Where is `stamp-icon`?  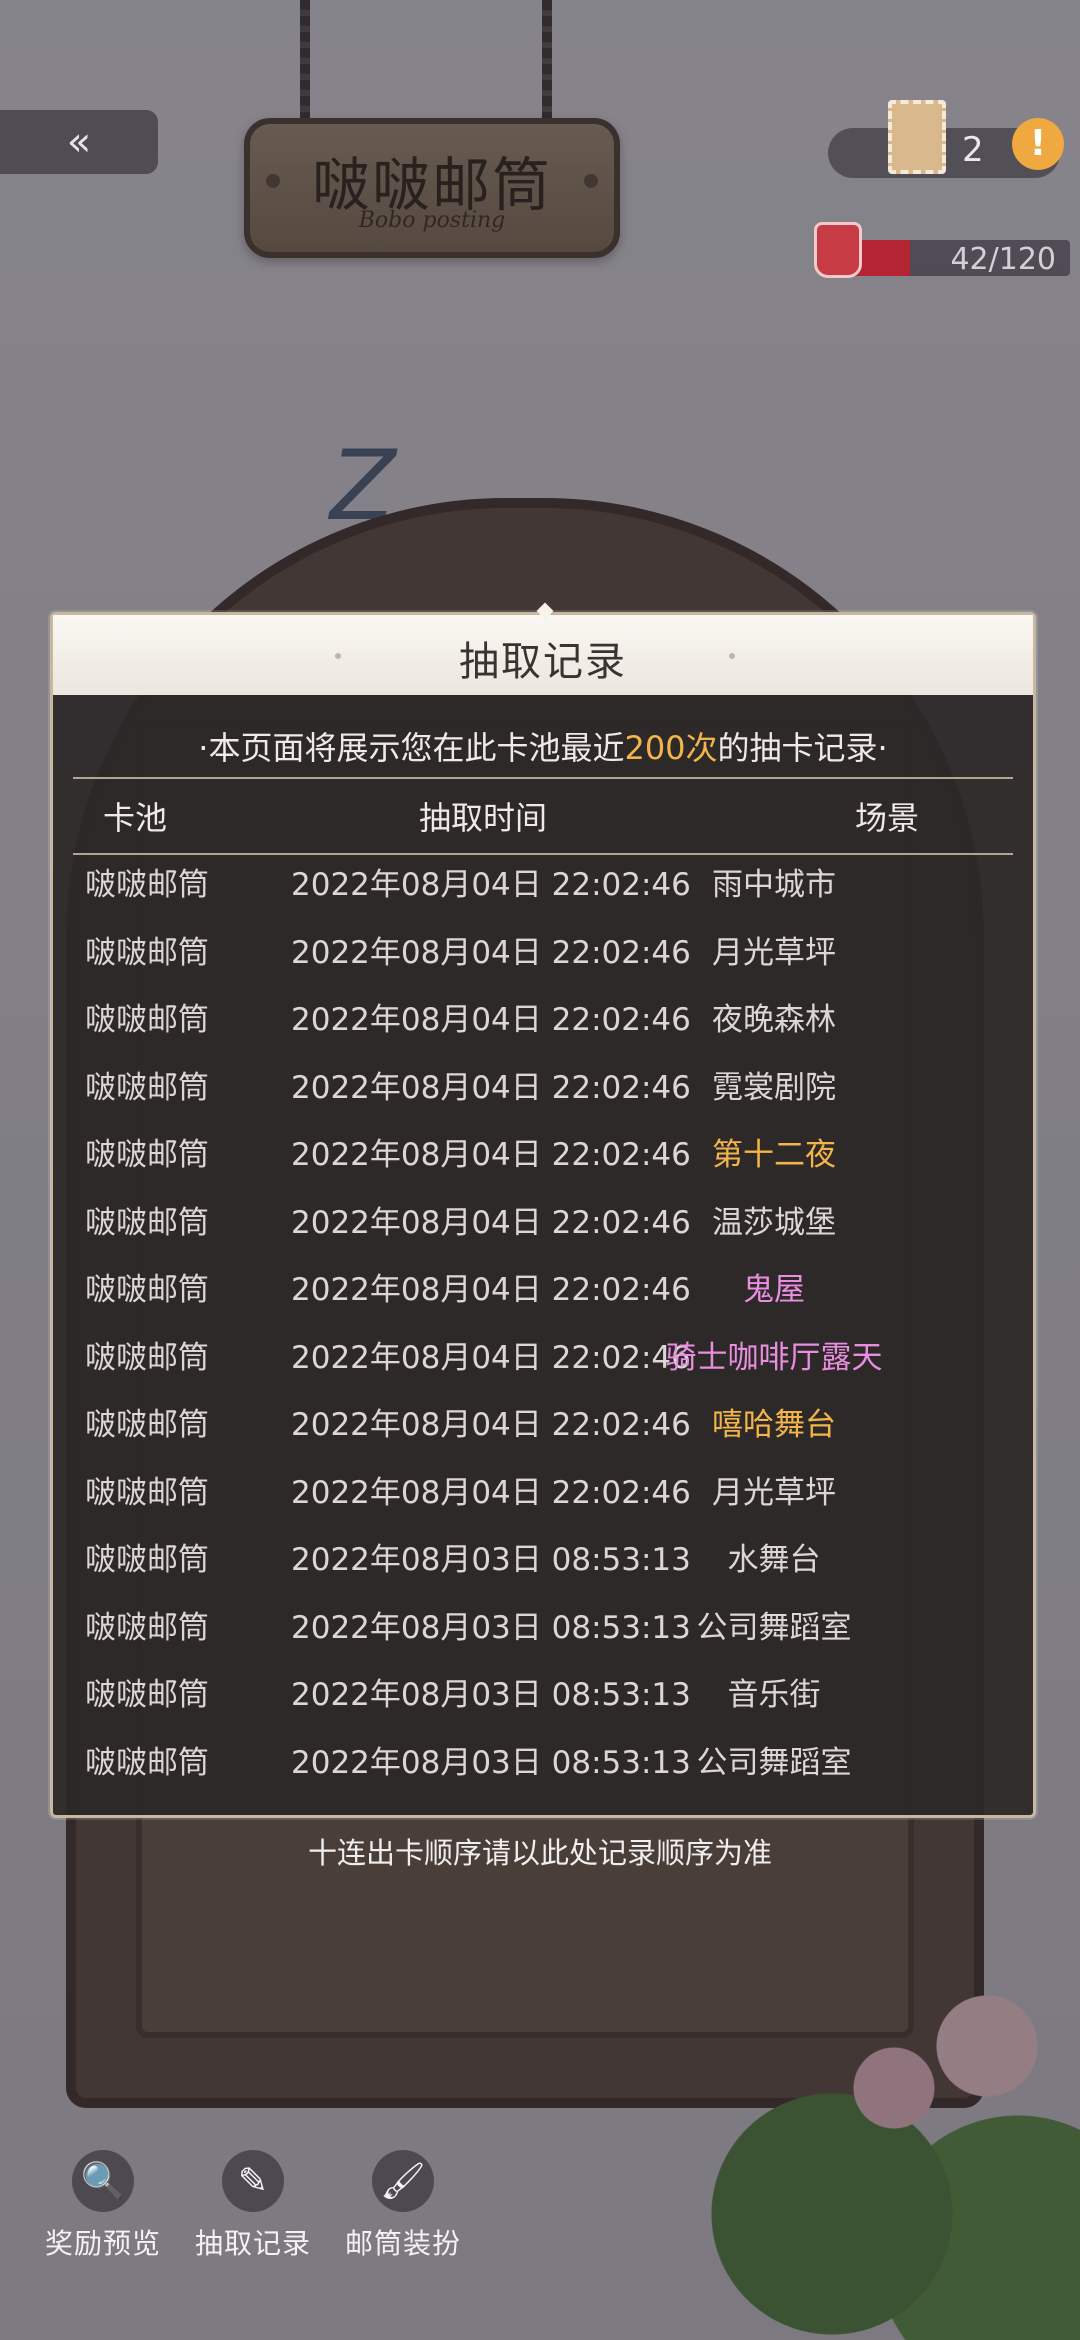
stamp-icon is located at coordinates (917, 137).